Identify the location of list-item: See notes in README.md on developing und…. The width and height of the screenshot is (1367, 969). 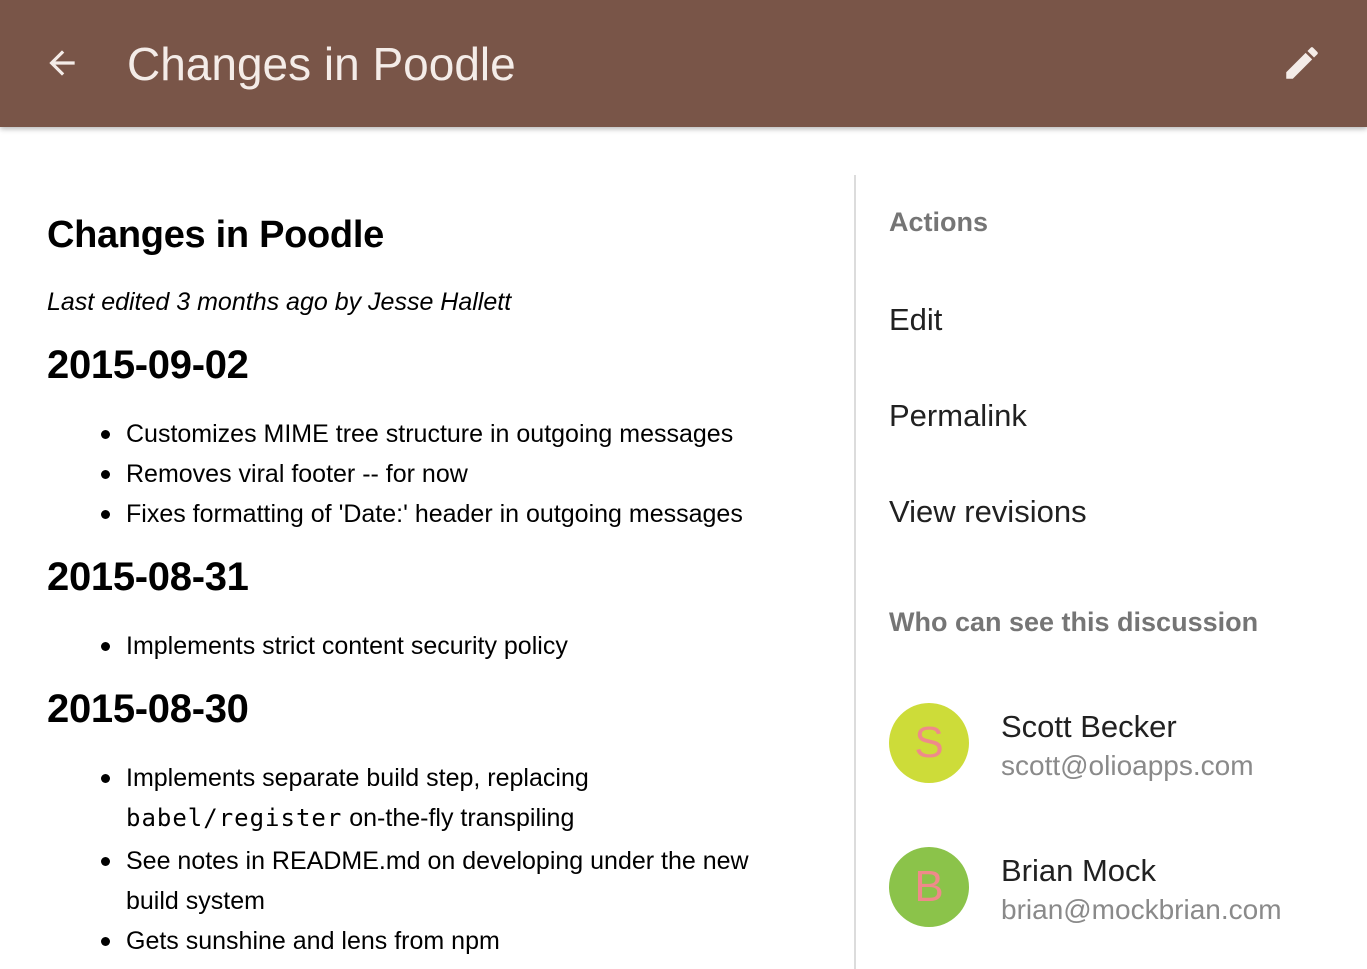
(407, 881).